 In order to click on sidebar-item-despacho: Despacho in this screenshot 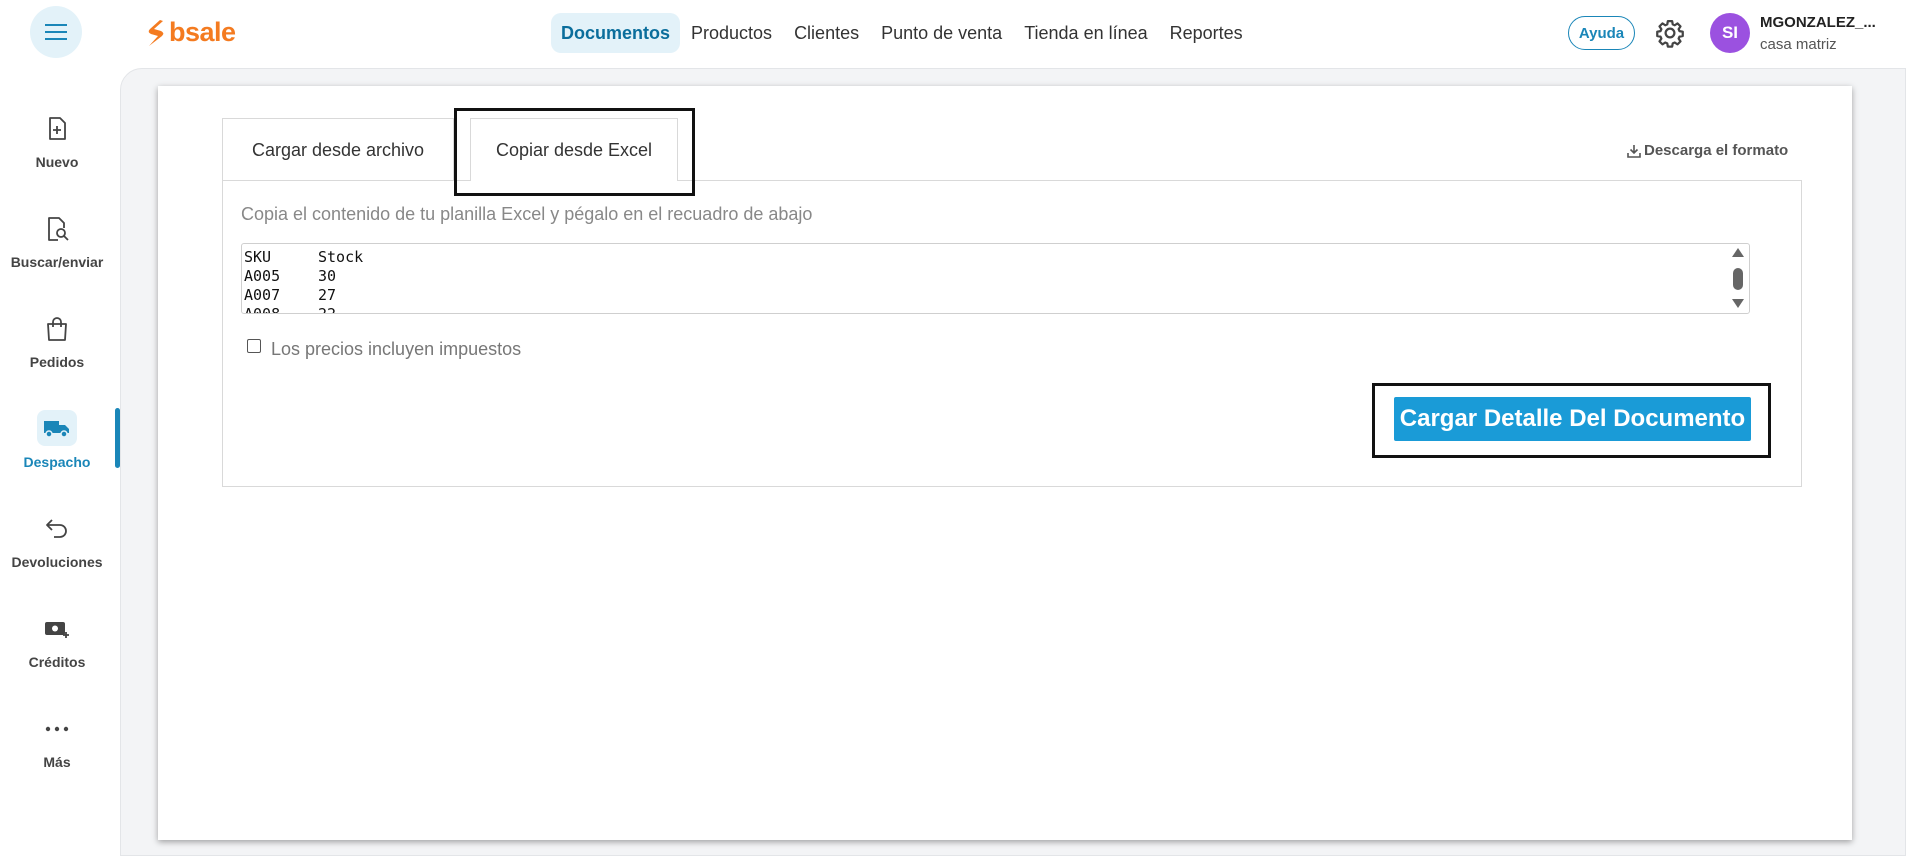, I will do `click(57, 450)`.